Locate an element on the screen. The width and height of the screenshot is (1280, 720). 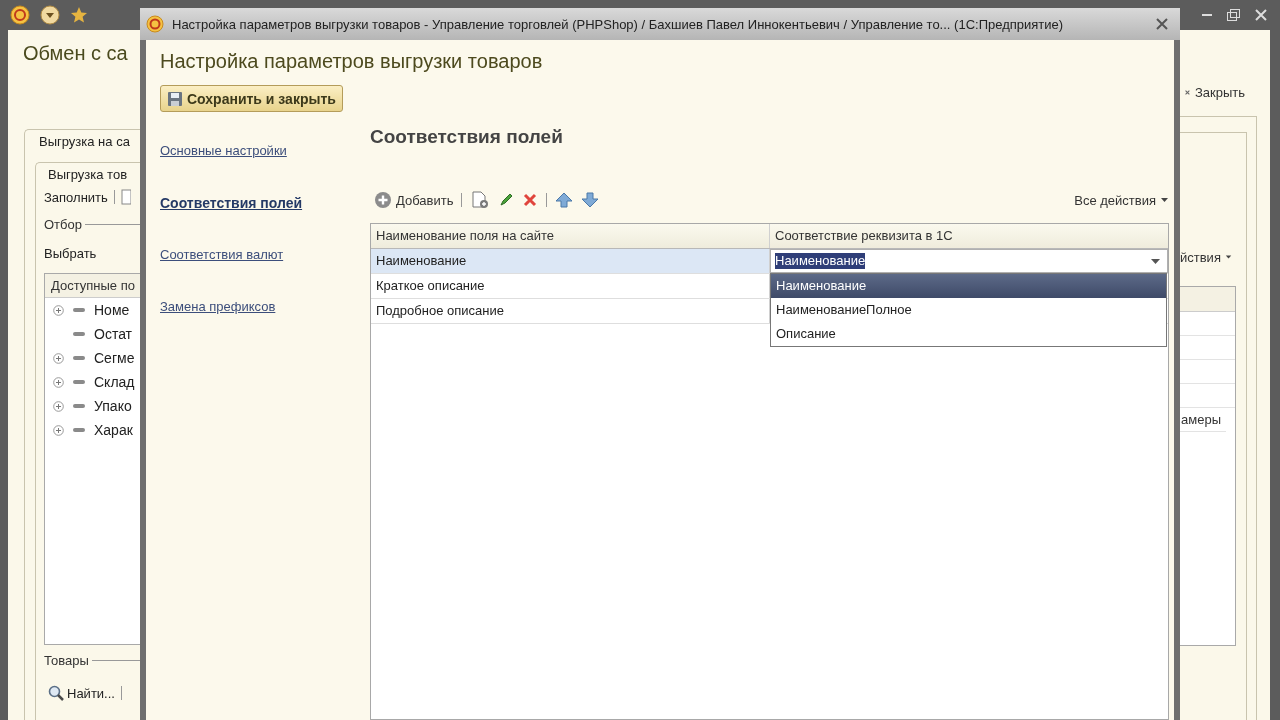
fill-button: Заполнить is located at coordinates (76, 197).